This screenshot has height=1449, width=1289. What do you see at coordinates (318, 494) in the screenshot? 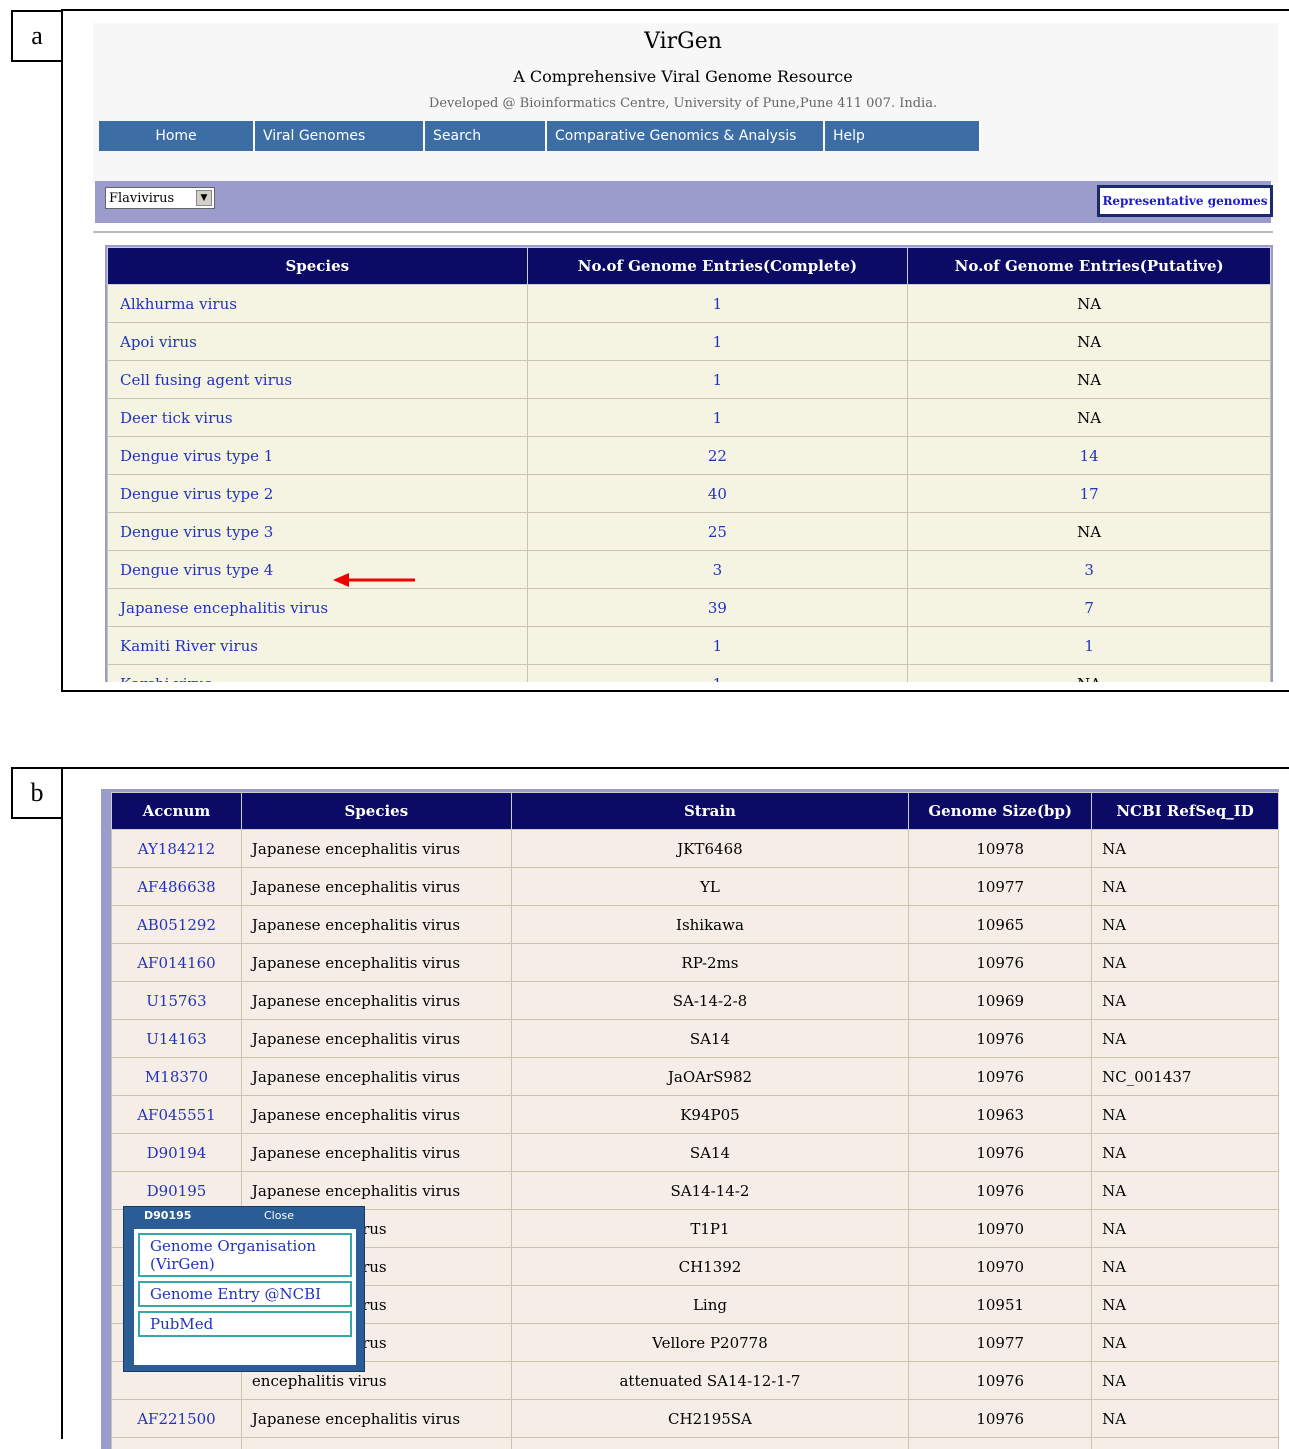
I see `species-link: Dengue virus type 2` at bounding box center [318, 494].